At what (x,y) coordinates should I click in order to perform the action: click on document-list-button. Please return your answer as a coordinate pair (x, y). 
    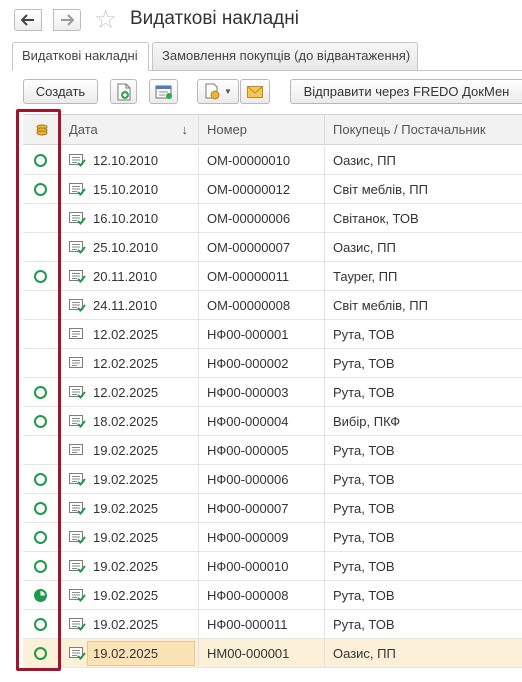
    Looking at the image, I should click on (163, 91).